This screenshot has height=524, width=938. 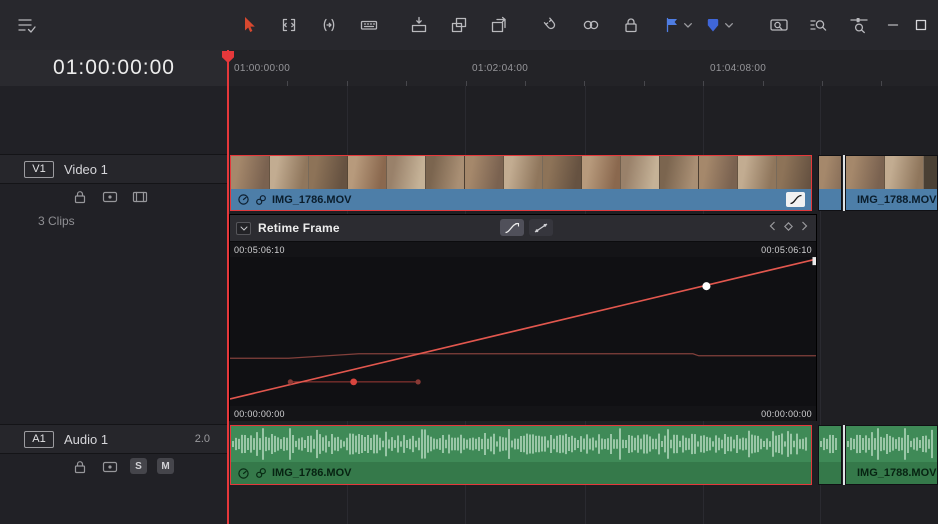 What do you see at coordinates (114, 169) in the screenshot?
I see `video-track-header: V1 Video 1` at bounding box center [114, 169].